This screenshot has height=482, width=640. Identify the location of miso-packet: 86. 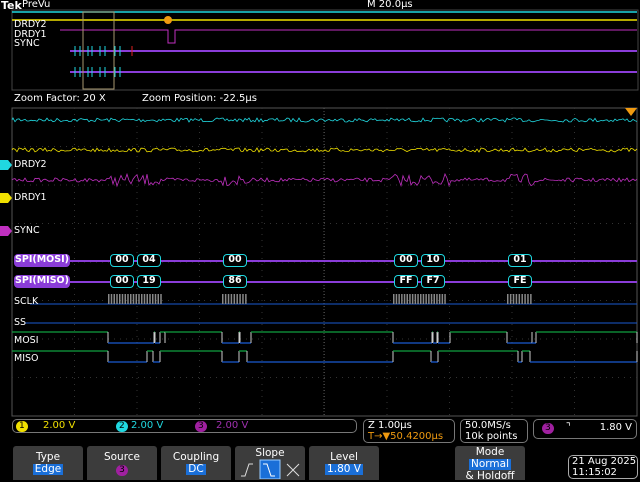
(235, 281).